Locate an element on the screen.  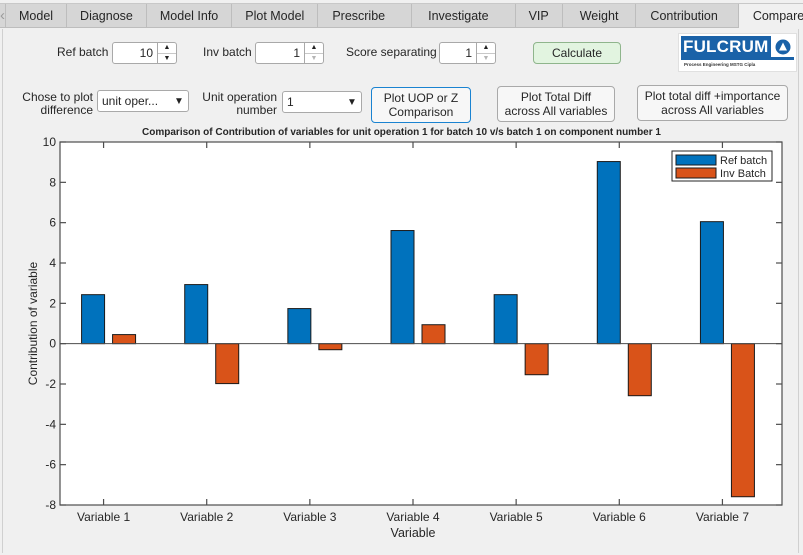
x-axis-label: Variable is located at coordinates (413, 533).